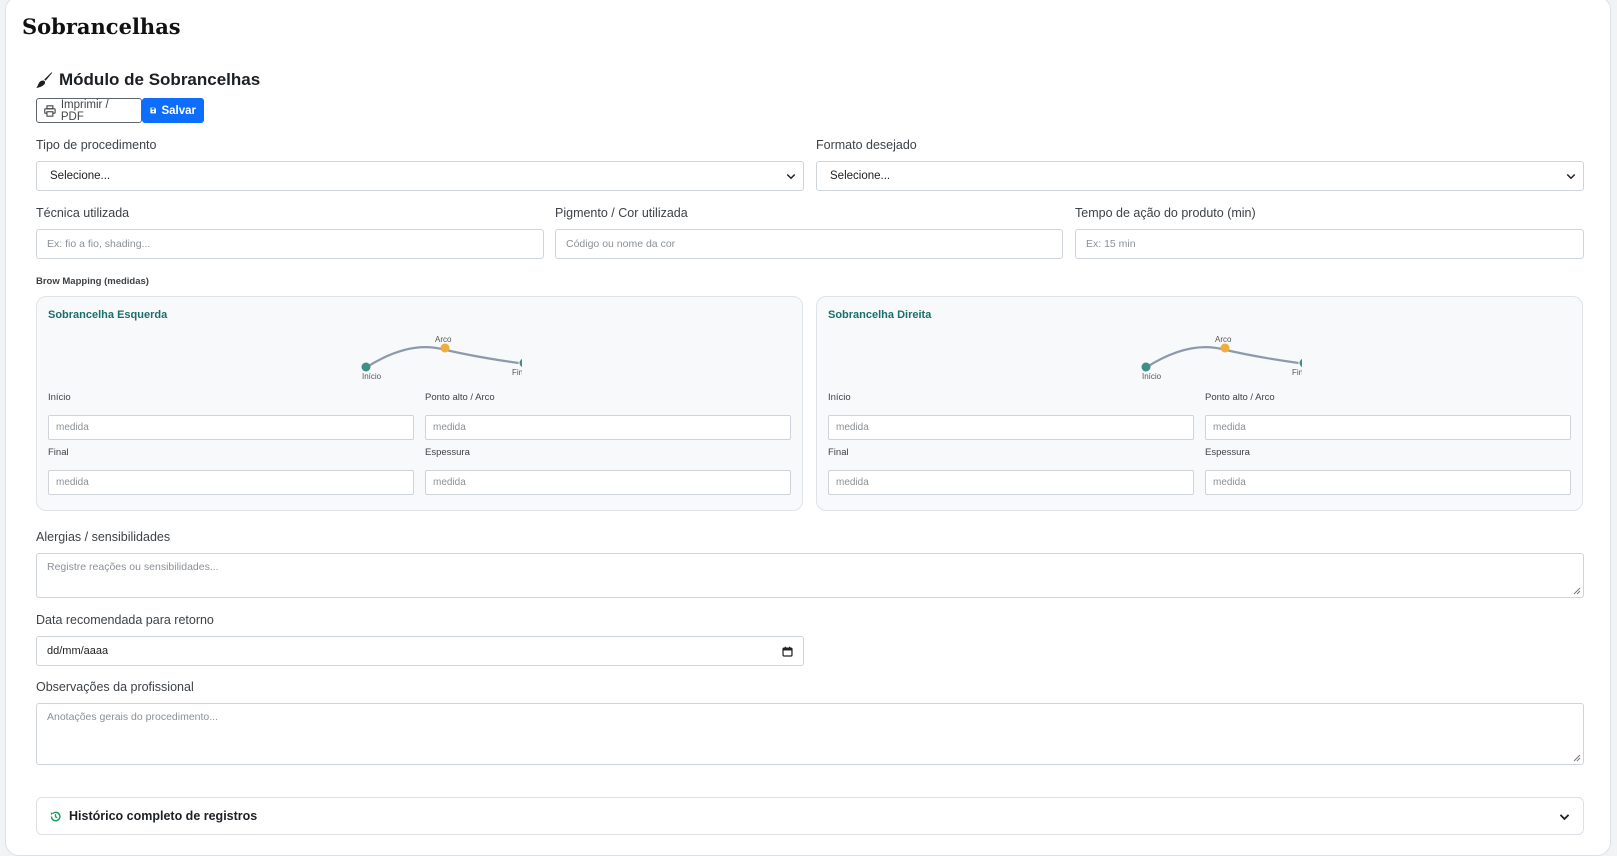  I want to click on allergies-label: Alergias / sensibilidades, so click(103, 537).